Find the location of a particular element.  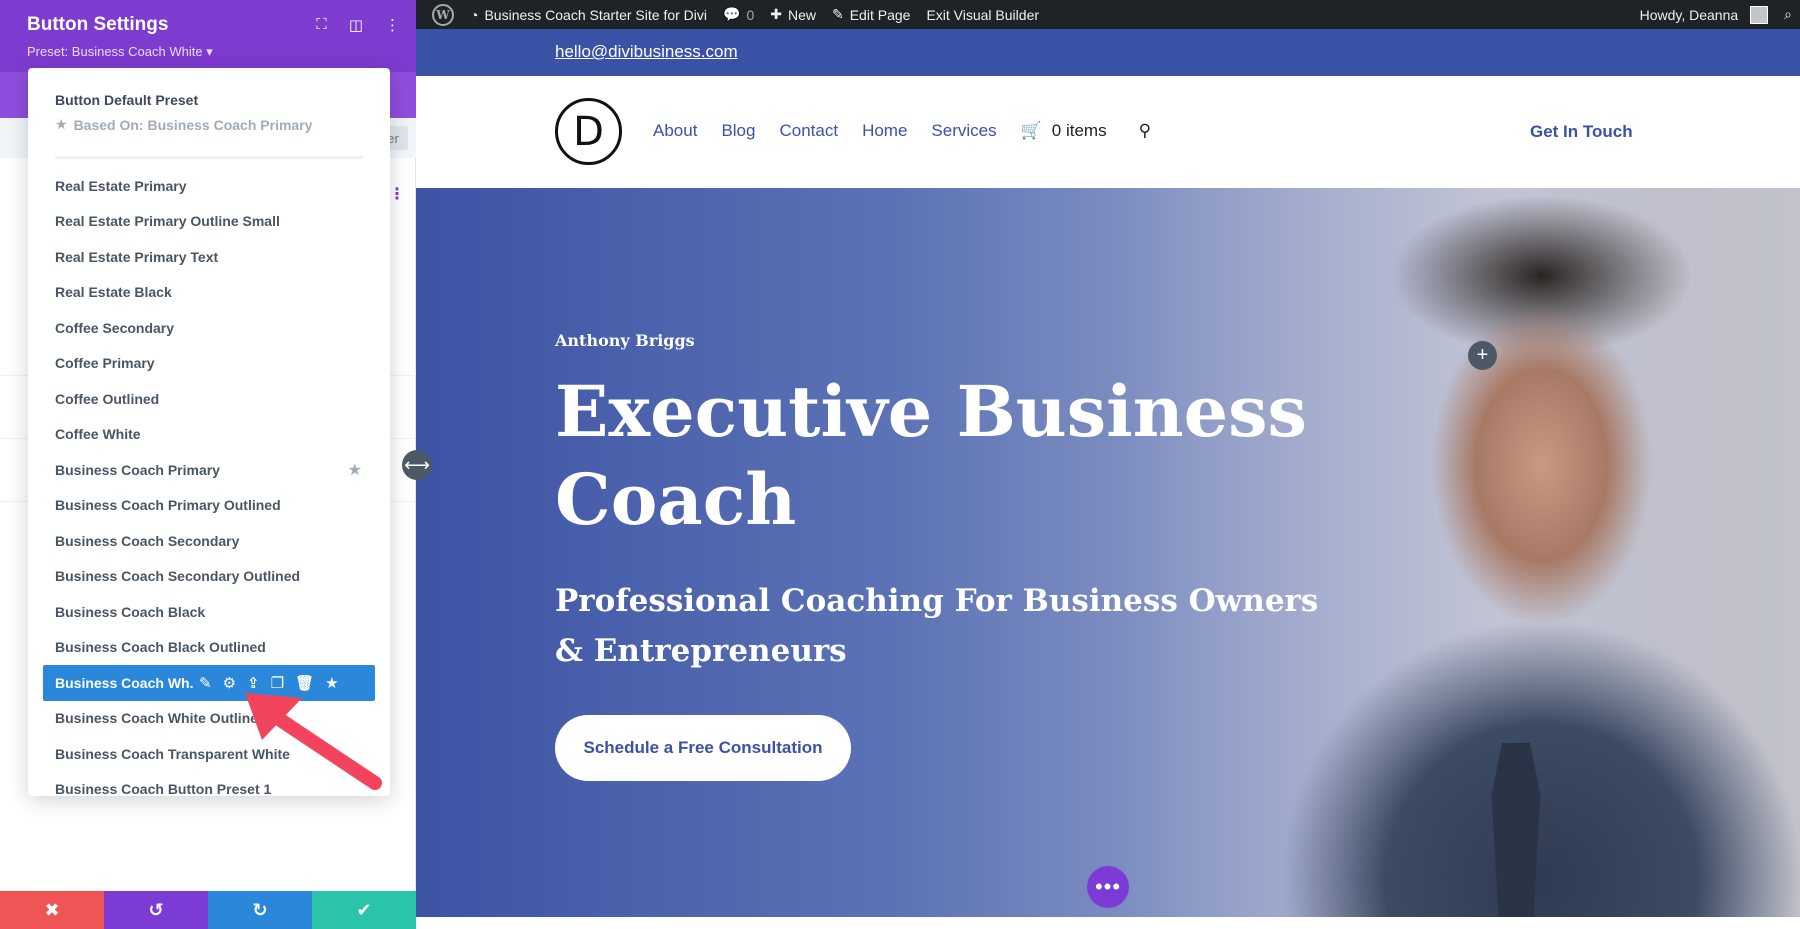

edit-page-label: Edit Page is located at coordinates (880, 14).